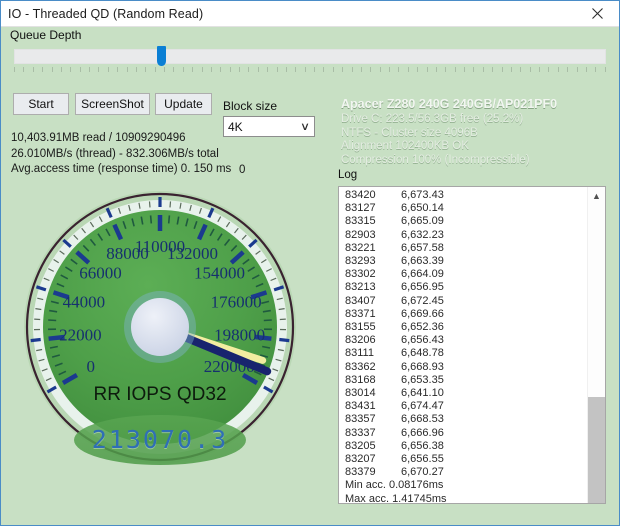 Image resolution: width=620 pixels, height=526 pixels. Describe the element at coordinates (464, 419) in the screenshot. I see `log-row: 83357 6,668.53` at that location.